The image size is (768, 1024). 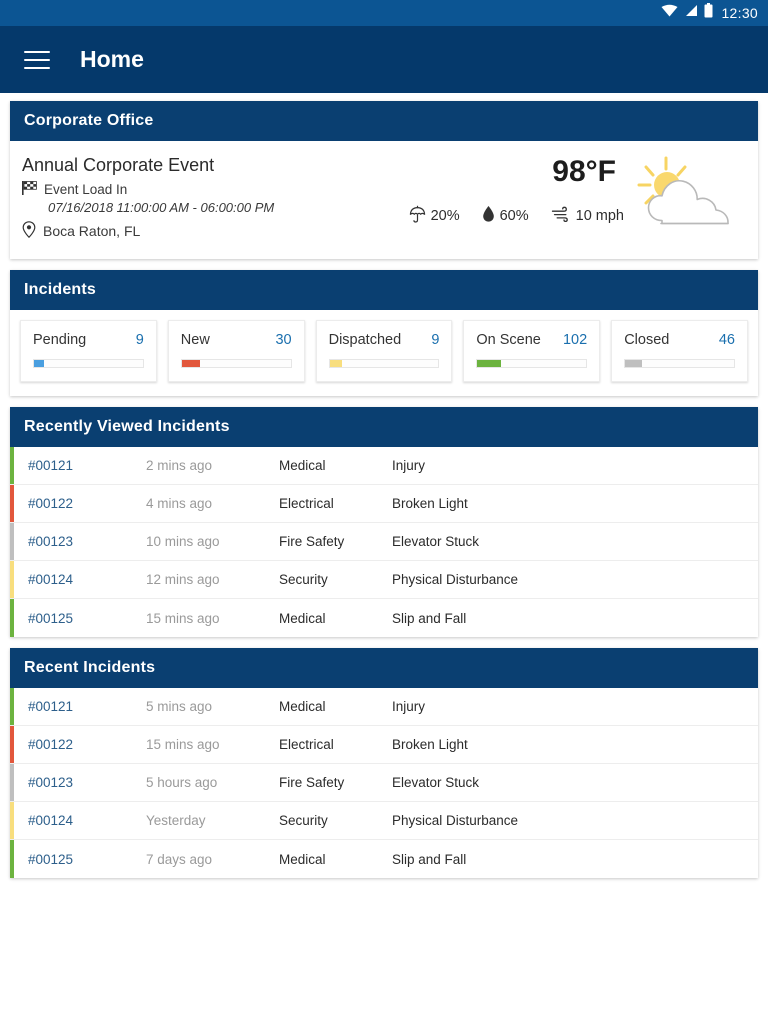 What do you see at coordinates (384, 427) in the screenshot?
I see `recently-viewed-header: Recently Viewed Incidents` at bounding box center [384, 427].